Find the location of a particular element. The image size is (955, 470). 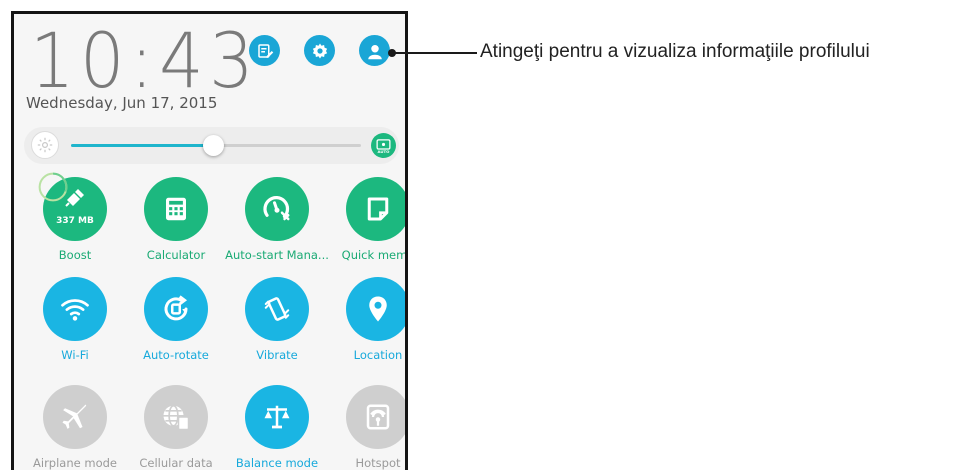

gear-icon is located at coordinates (319, 50).